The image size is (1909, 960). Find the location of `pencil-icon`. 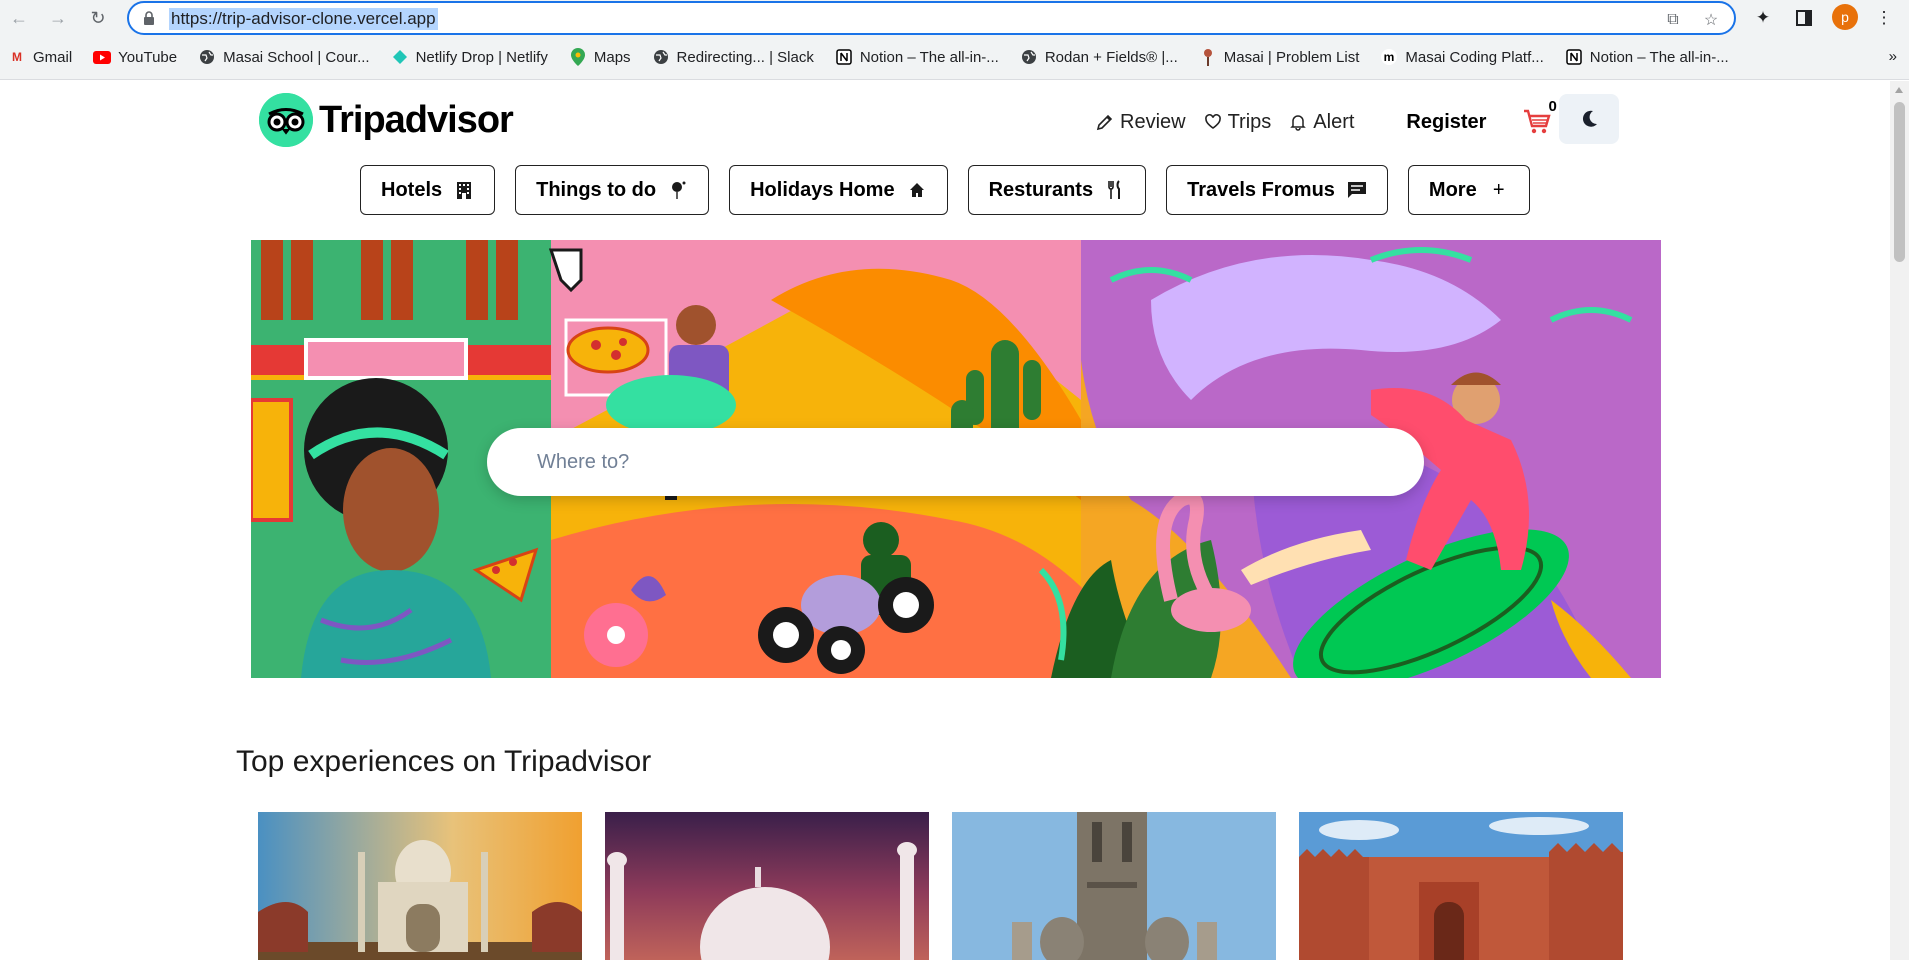

pencil-icon is located at coordinates (1104, 122).